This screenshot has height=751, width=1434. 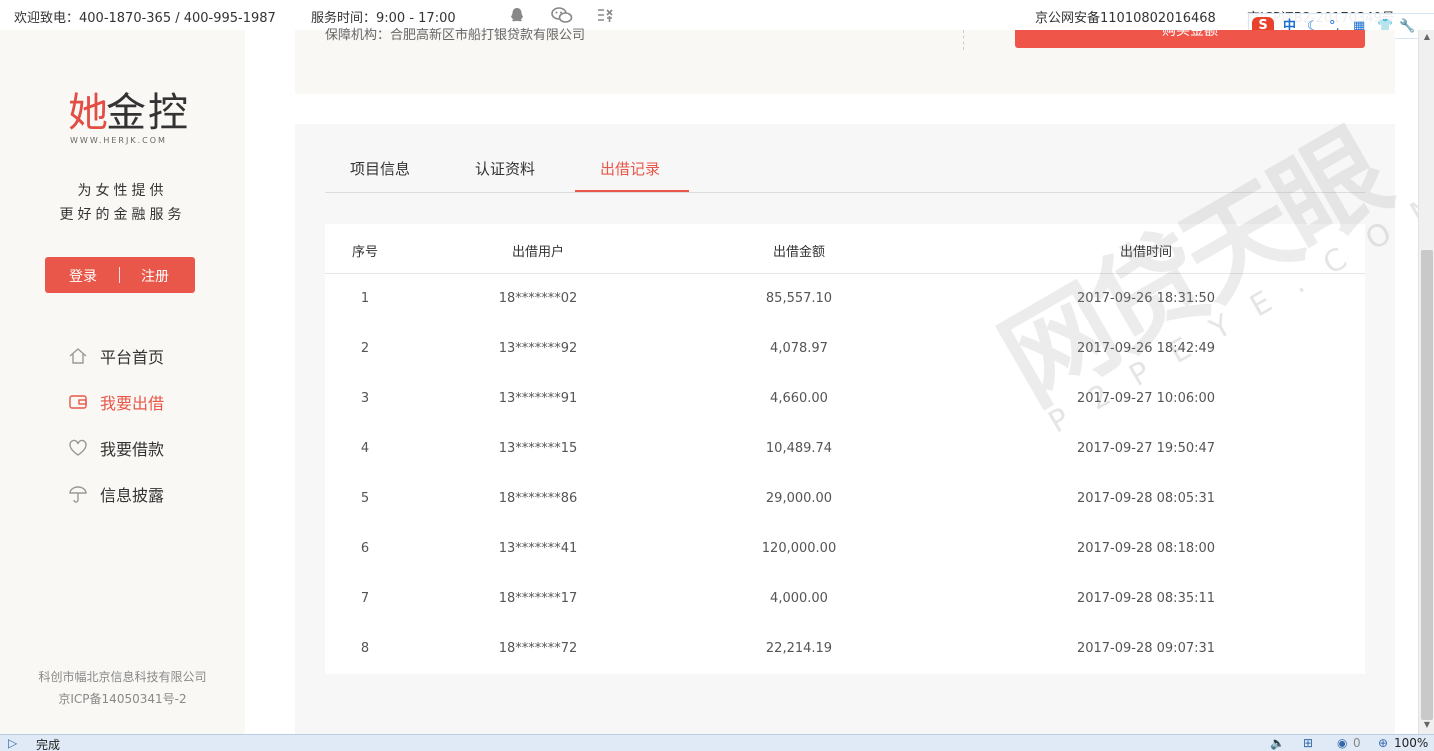 What do you see at coordinates (845, 399) in the screenshot?
I see `table-row: 3 13*******91 4,660.00 2017-09-27 10:06:00` at bounding box center [845, 399].